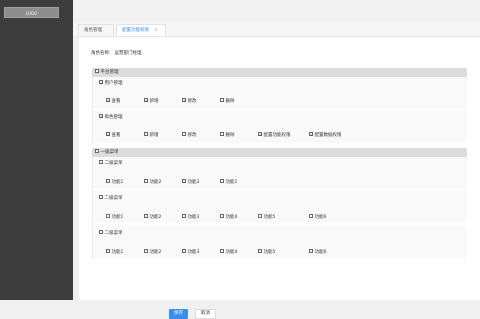 Image resolution: width=480 pixels, height=319 pixels. Describe the element at coordinates (31, 12) in the screenshot. I see `logo: LOGO` at that location.